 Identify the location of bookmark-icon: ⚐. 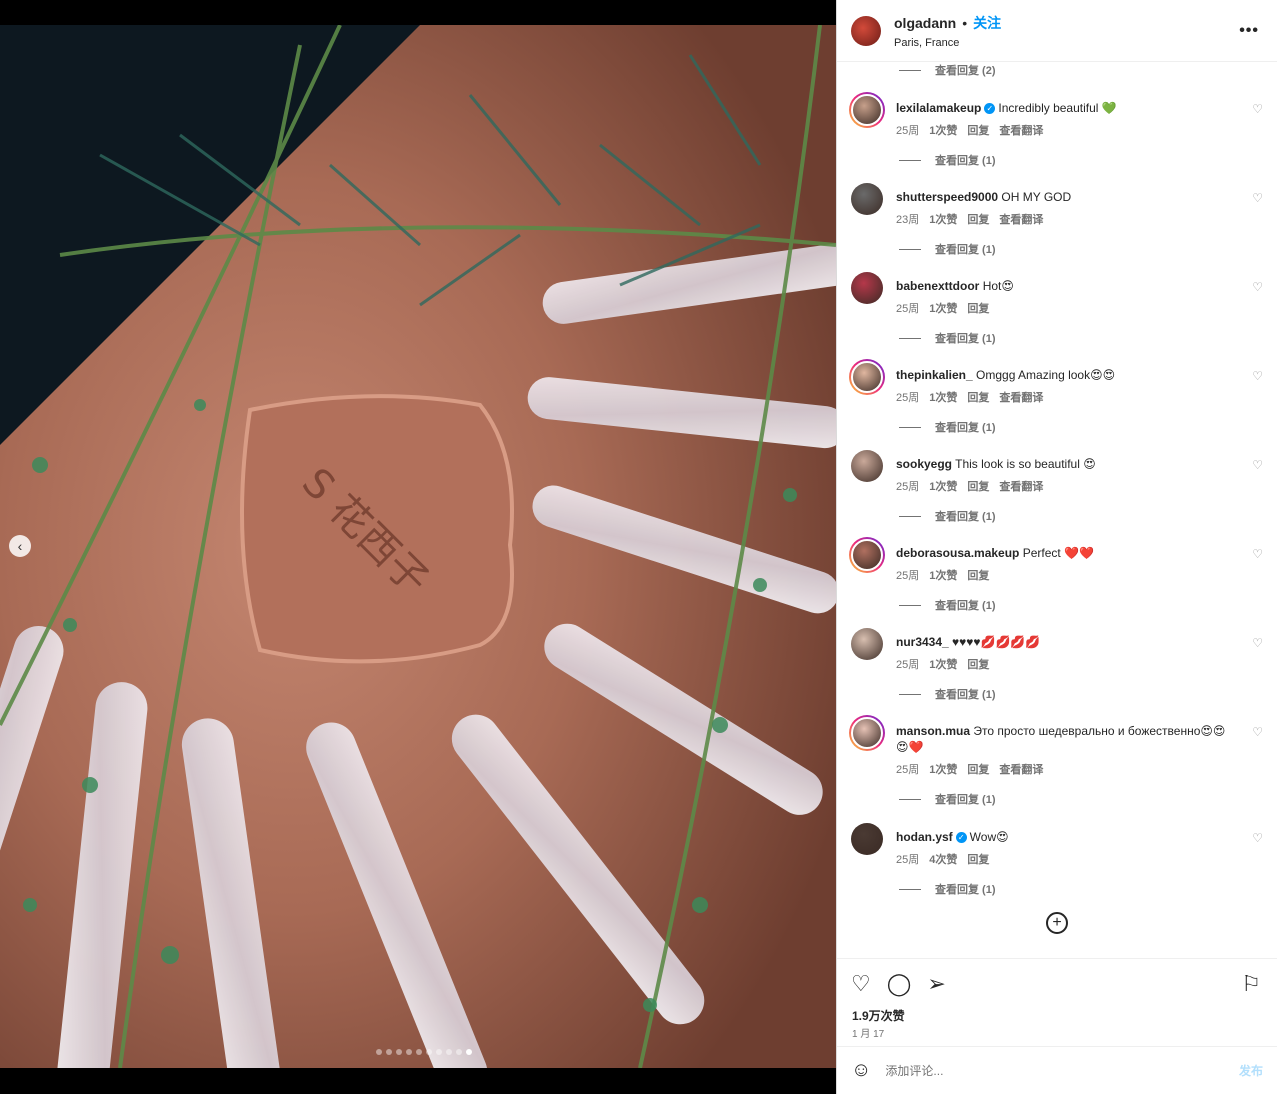
(1251, 984).